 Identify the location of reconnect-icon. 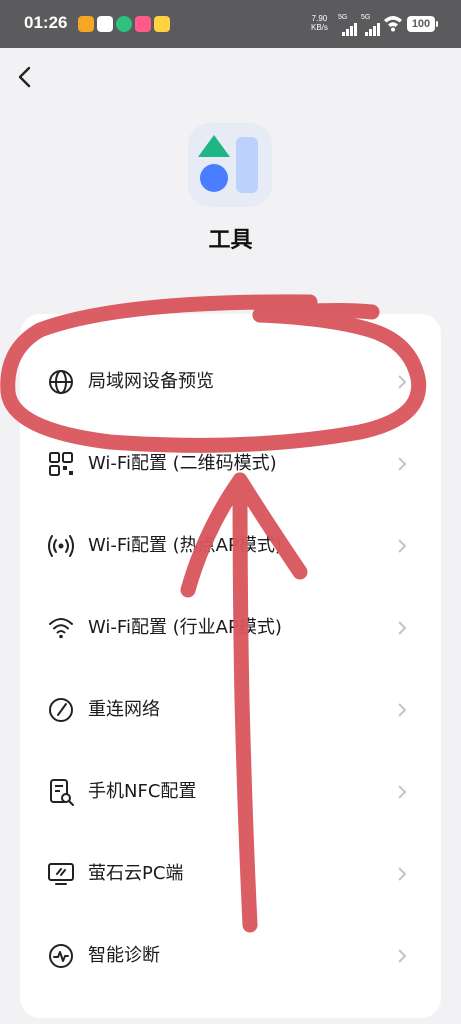
(61, 710).